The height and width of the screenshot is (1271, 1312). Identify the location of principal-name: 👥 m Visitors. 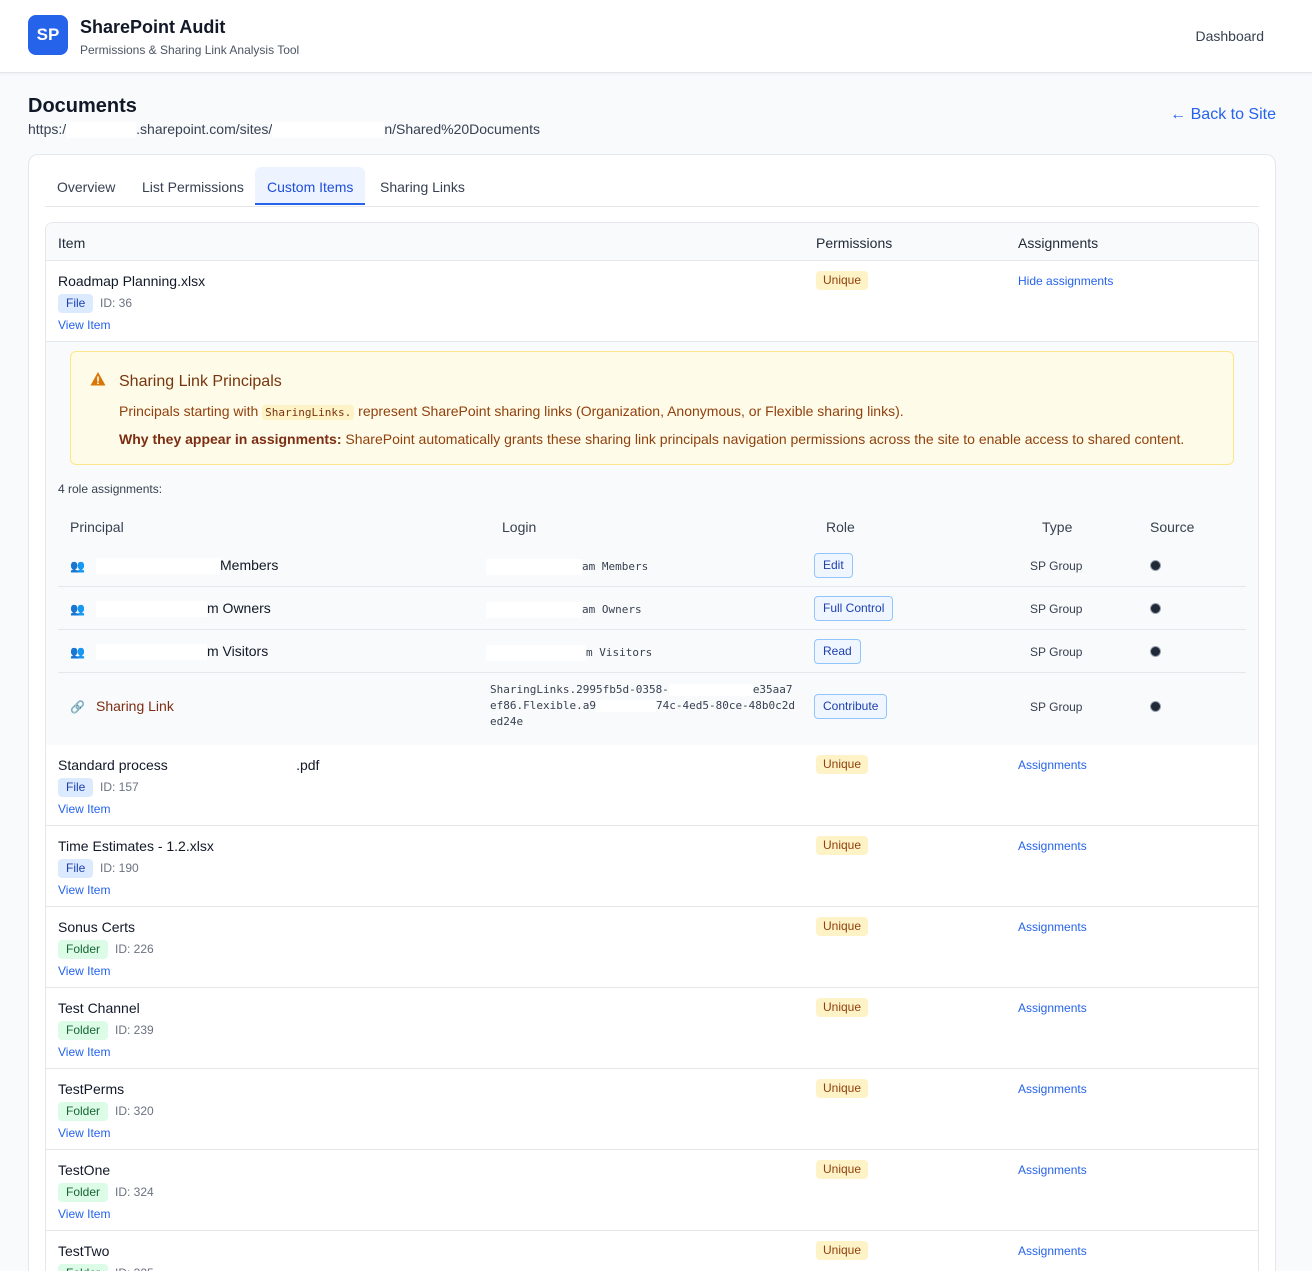
(169, 652).